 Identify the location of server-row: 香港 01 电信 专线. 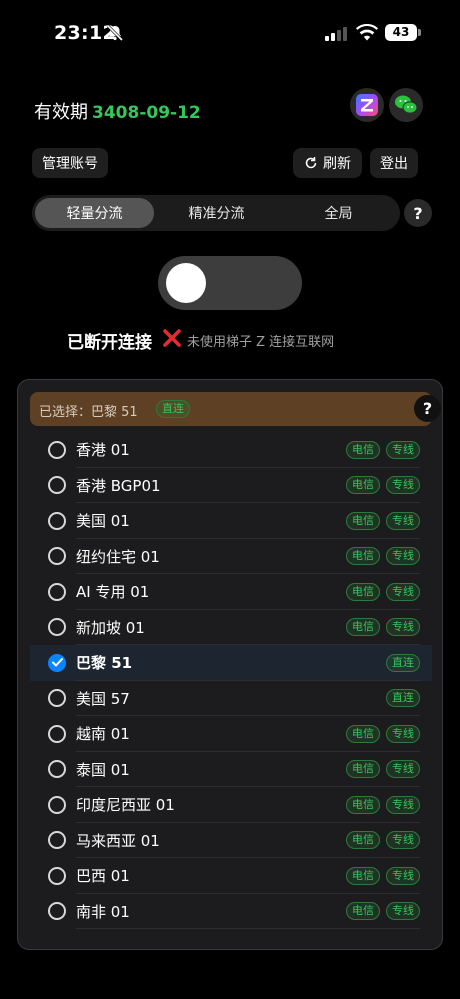
(231, 450).